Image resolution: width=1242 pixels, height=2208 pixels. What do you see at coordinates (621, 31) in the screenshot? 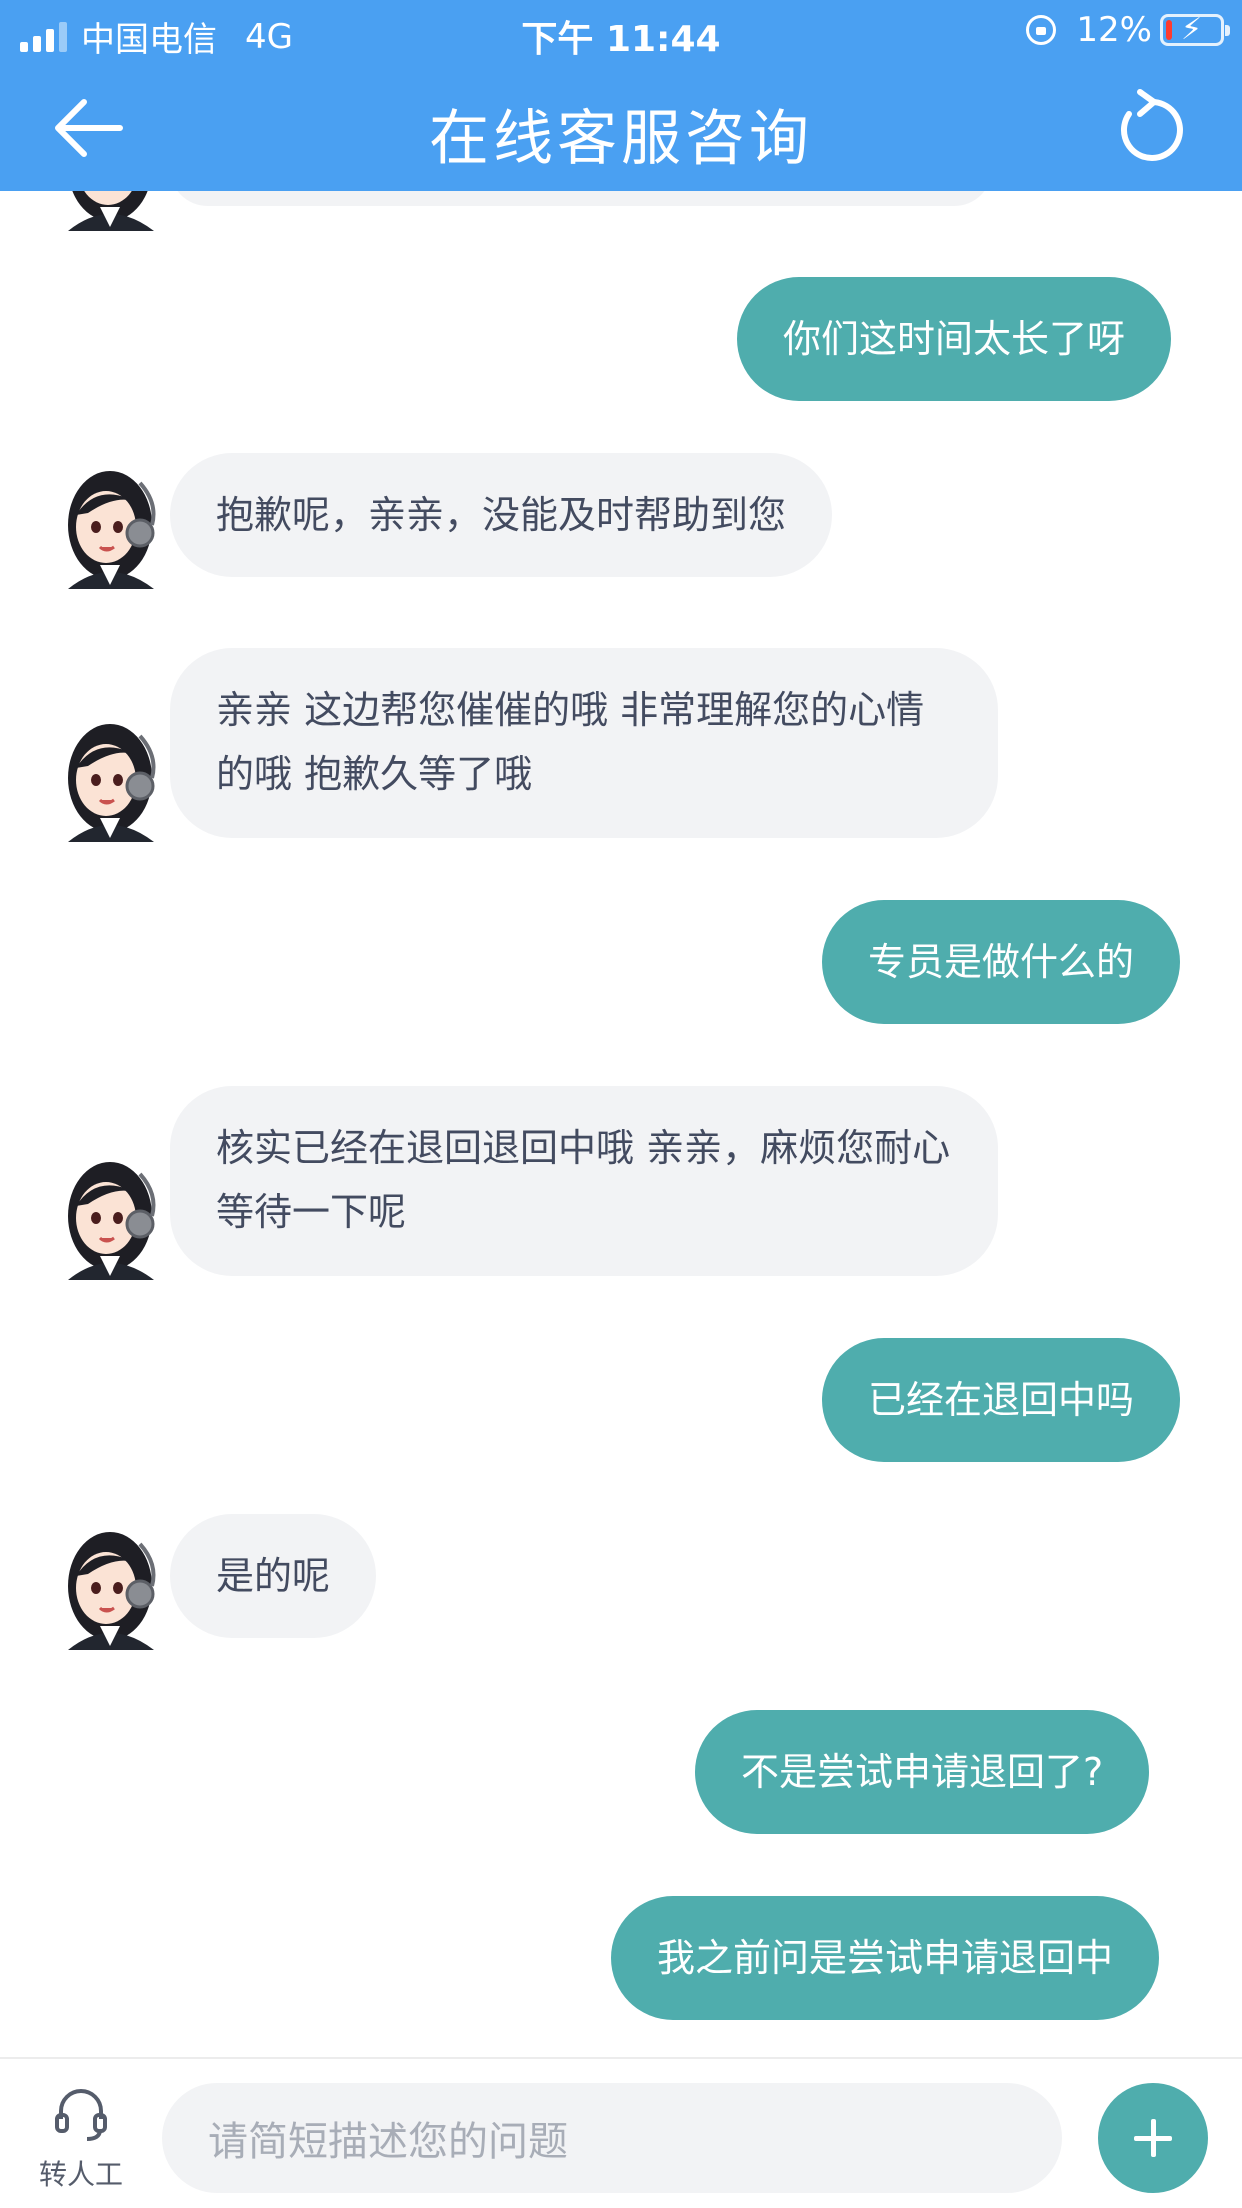
I see `status-bar: 中国电信 4G 下午 11:44 12% ⚡` at bounding box center [621, 31].